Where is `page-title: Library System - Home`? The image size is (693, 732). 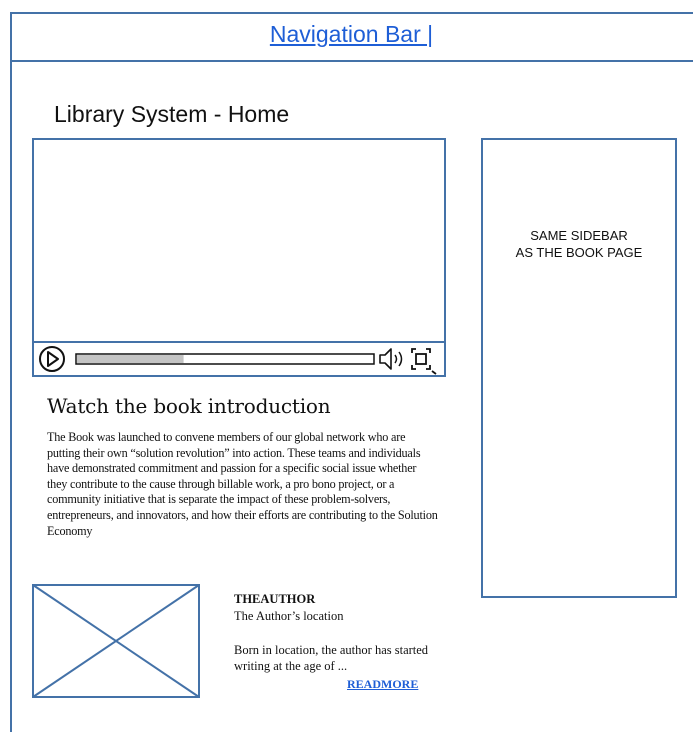 page-title: Library System - Home is located at coordinates (172, 114).